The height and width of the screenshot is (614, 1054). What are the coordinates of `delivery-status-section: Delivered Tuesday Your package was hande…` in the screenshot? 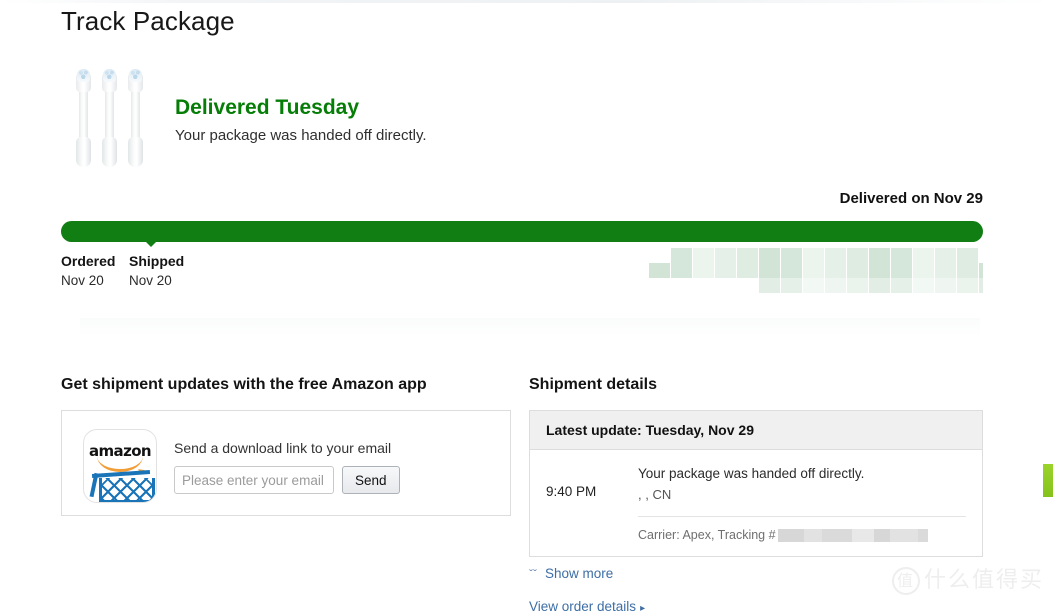 It's located at (411, 112).